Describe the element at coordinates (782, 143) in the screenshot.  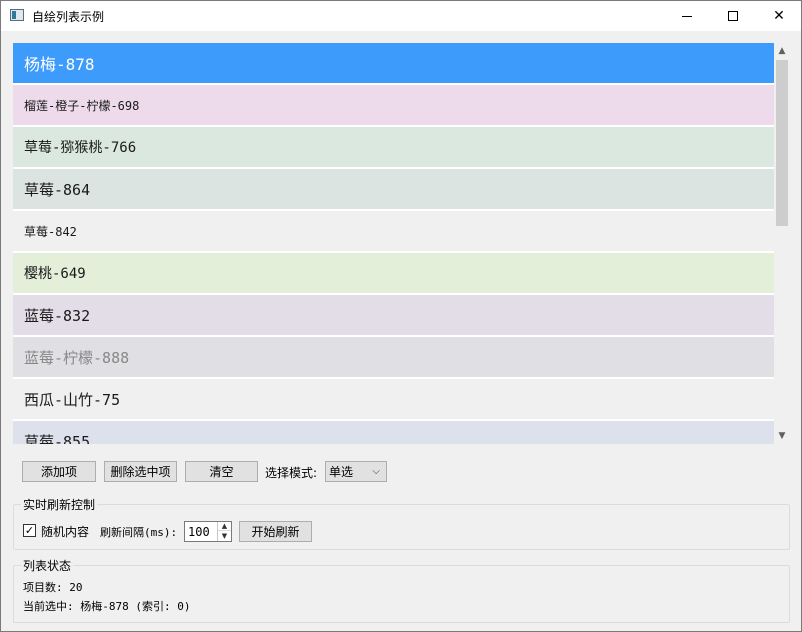
I see `scroll-thumb` at that location.